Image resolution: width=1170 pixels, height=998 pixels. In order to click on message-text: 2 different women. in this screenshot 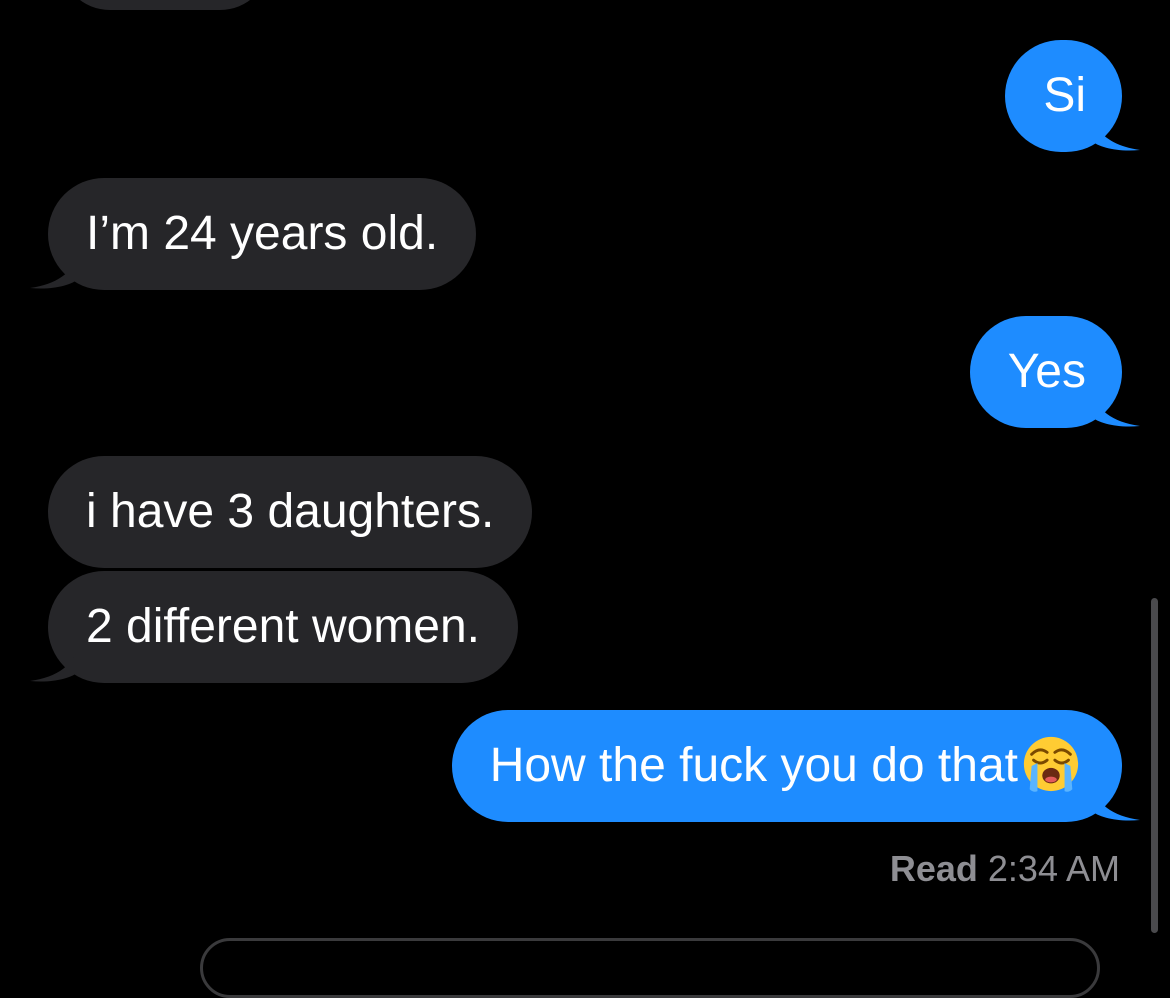, I will do `click(283, 626)`.